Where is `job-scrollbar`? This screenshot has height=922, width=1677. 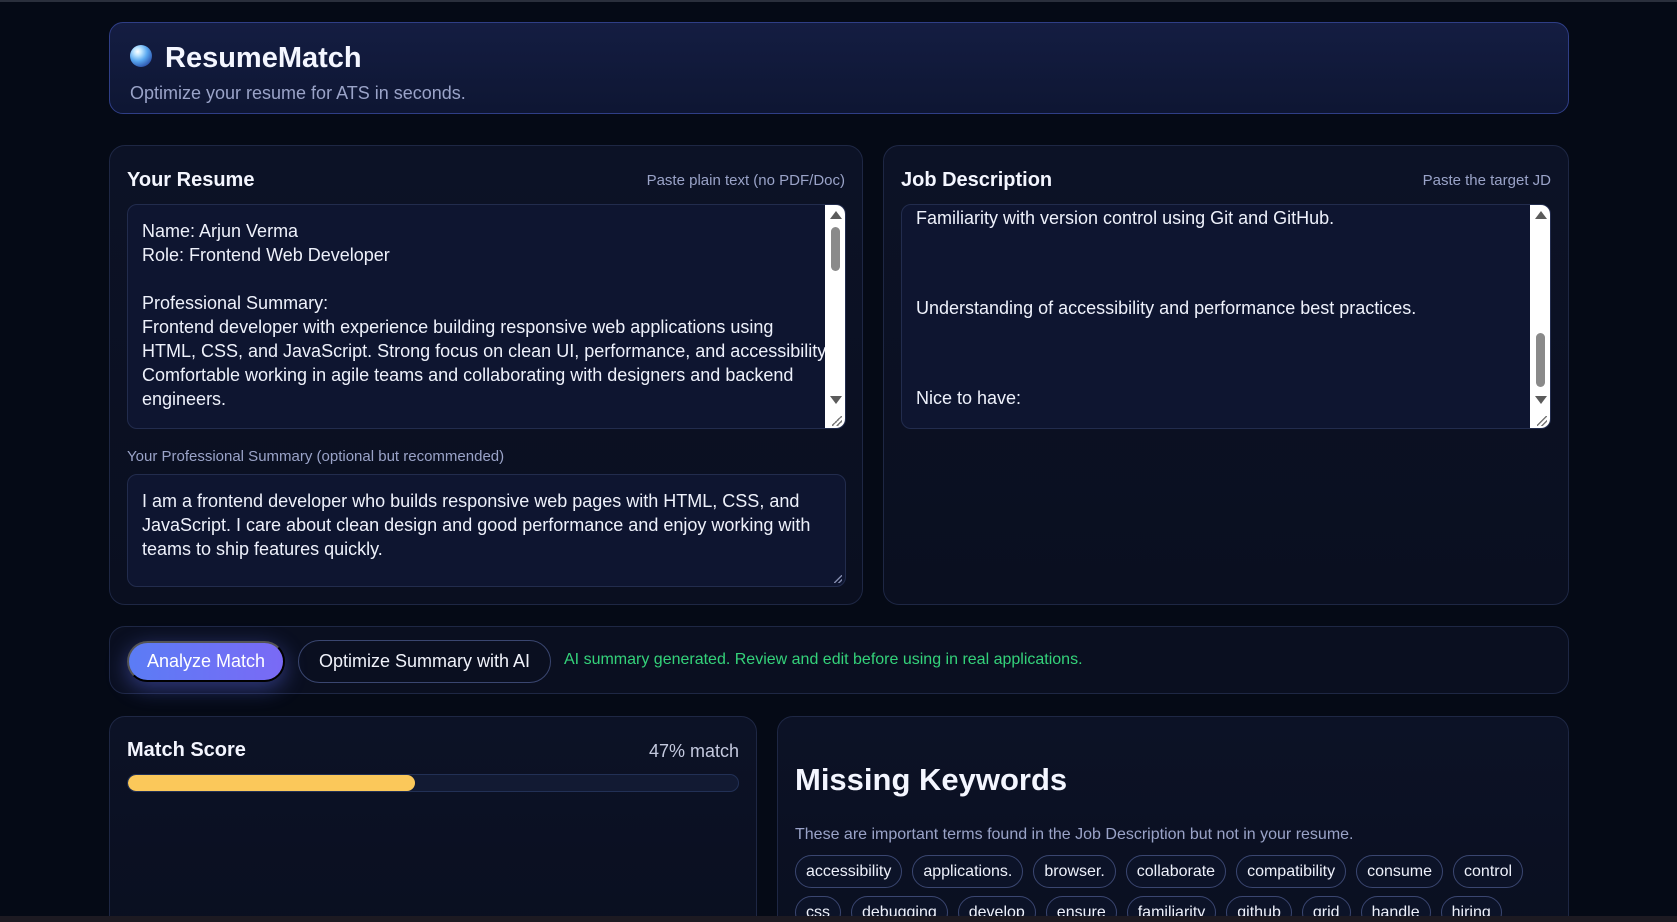 job-scrollbar is located at coordinates (1540, 316).